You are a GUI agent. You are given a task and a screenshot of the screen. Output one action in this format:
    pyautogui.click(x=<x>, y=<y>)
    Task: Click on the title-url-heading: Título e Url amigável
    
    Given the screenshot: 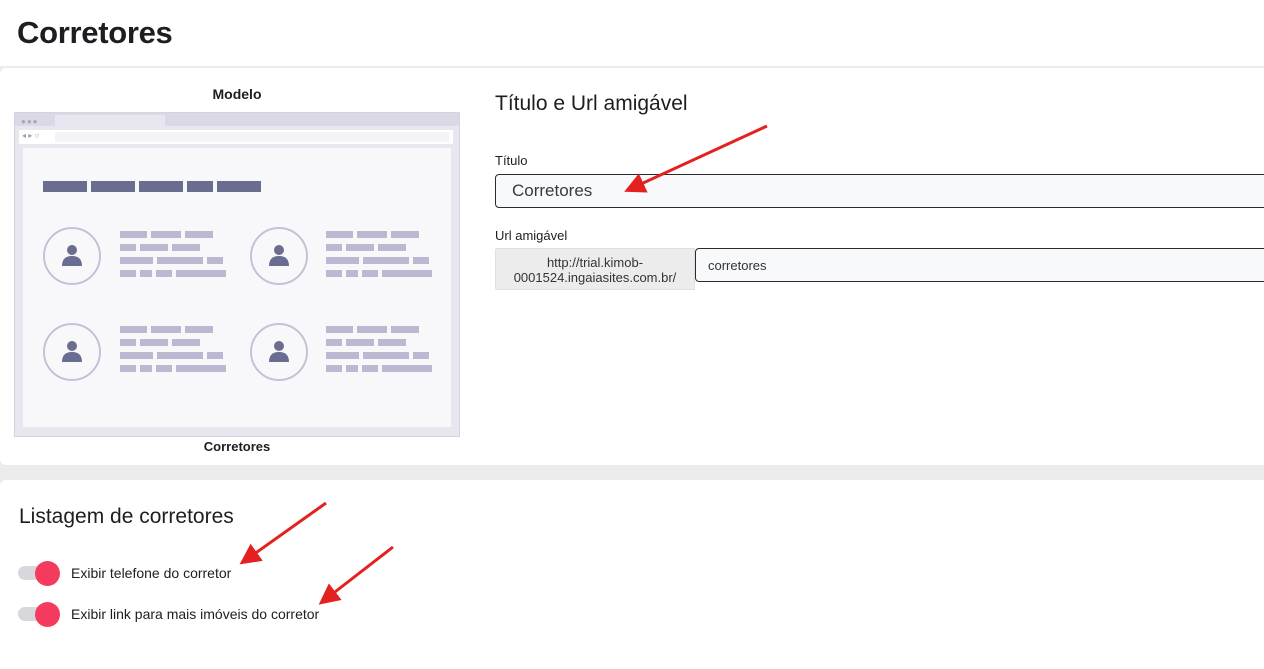 What is the action you would take?
    pyautogui.click(x=591, y=103)
    